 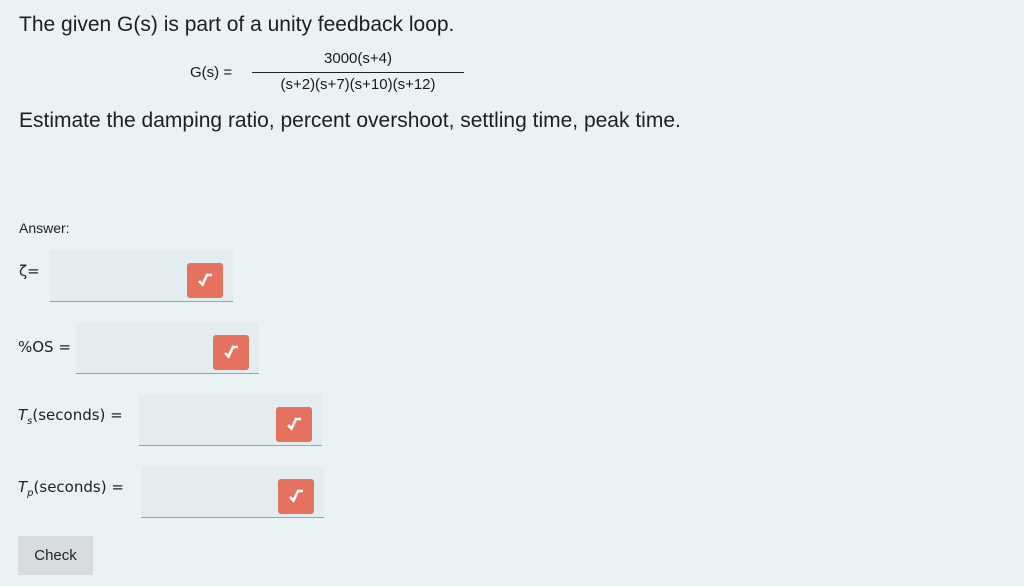 I want to click on check-button: Check, so click(x=55, y=555).